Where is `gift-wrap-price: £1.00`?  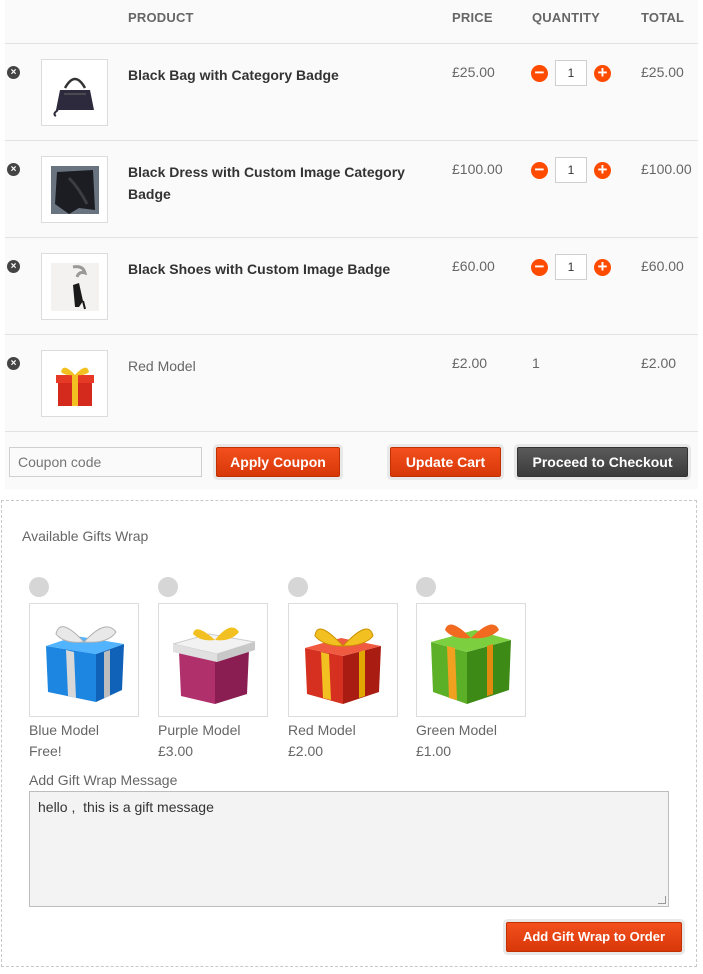
gift-wrap-price: £1.00 is located at coordinates (434, 751).